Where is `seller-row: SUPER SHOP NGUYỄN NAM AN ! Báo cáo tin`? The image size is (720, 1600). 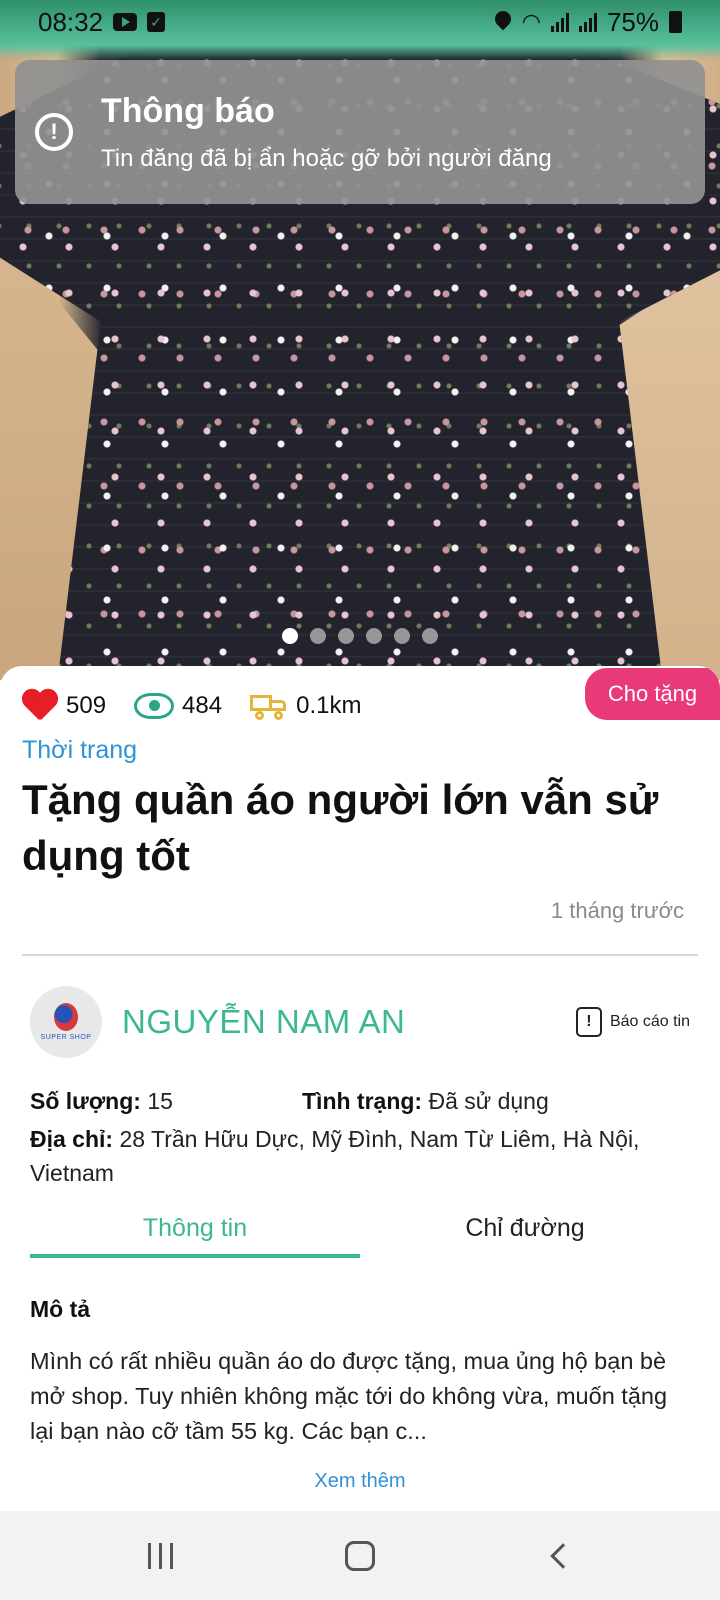 seller-row: SUPER SHOP NGUYỄN NAM AN ! Báo cáo tin is located at coordinates (360, 1022).